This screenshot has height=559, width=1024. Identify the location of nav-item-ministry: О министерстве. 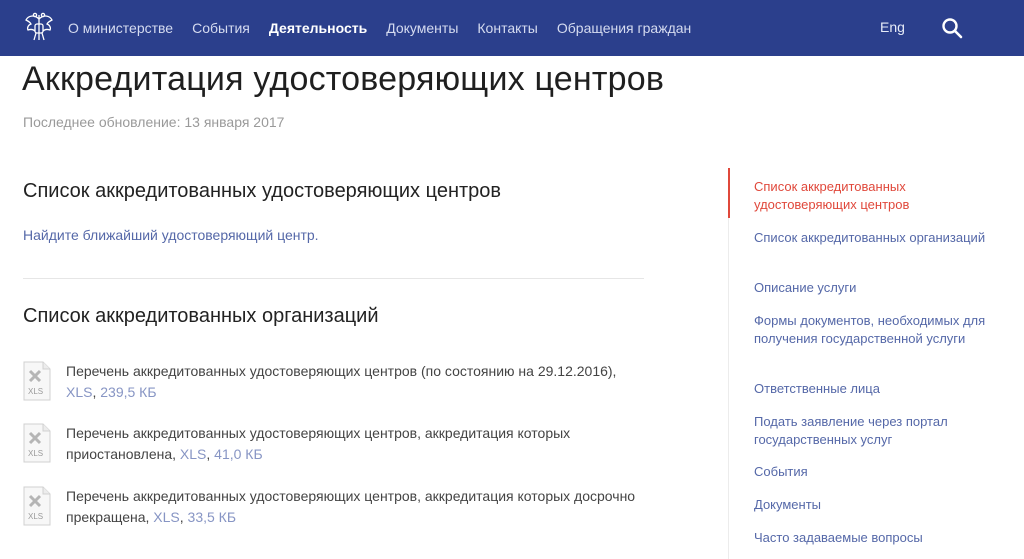
(120, 28).